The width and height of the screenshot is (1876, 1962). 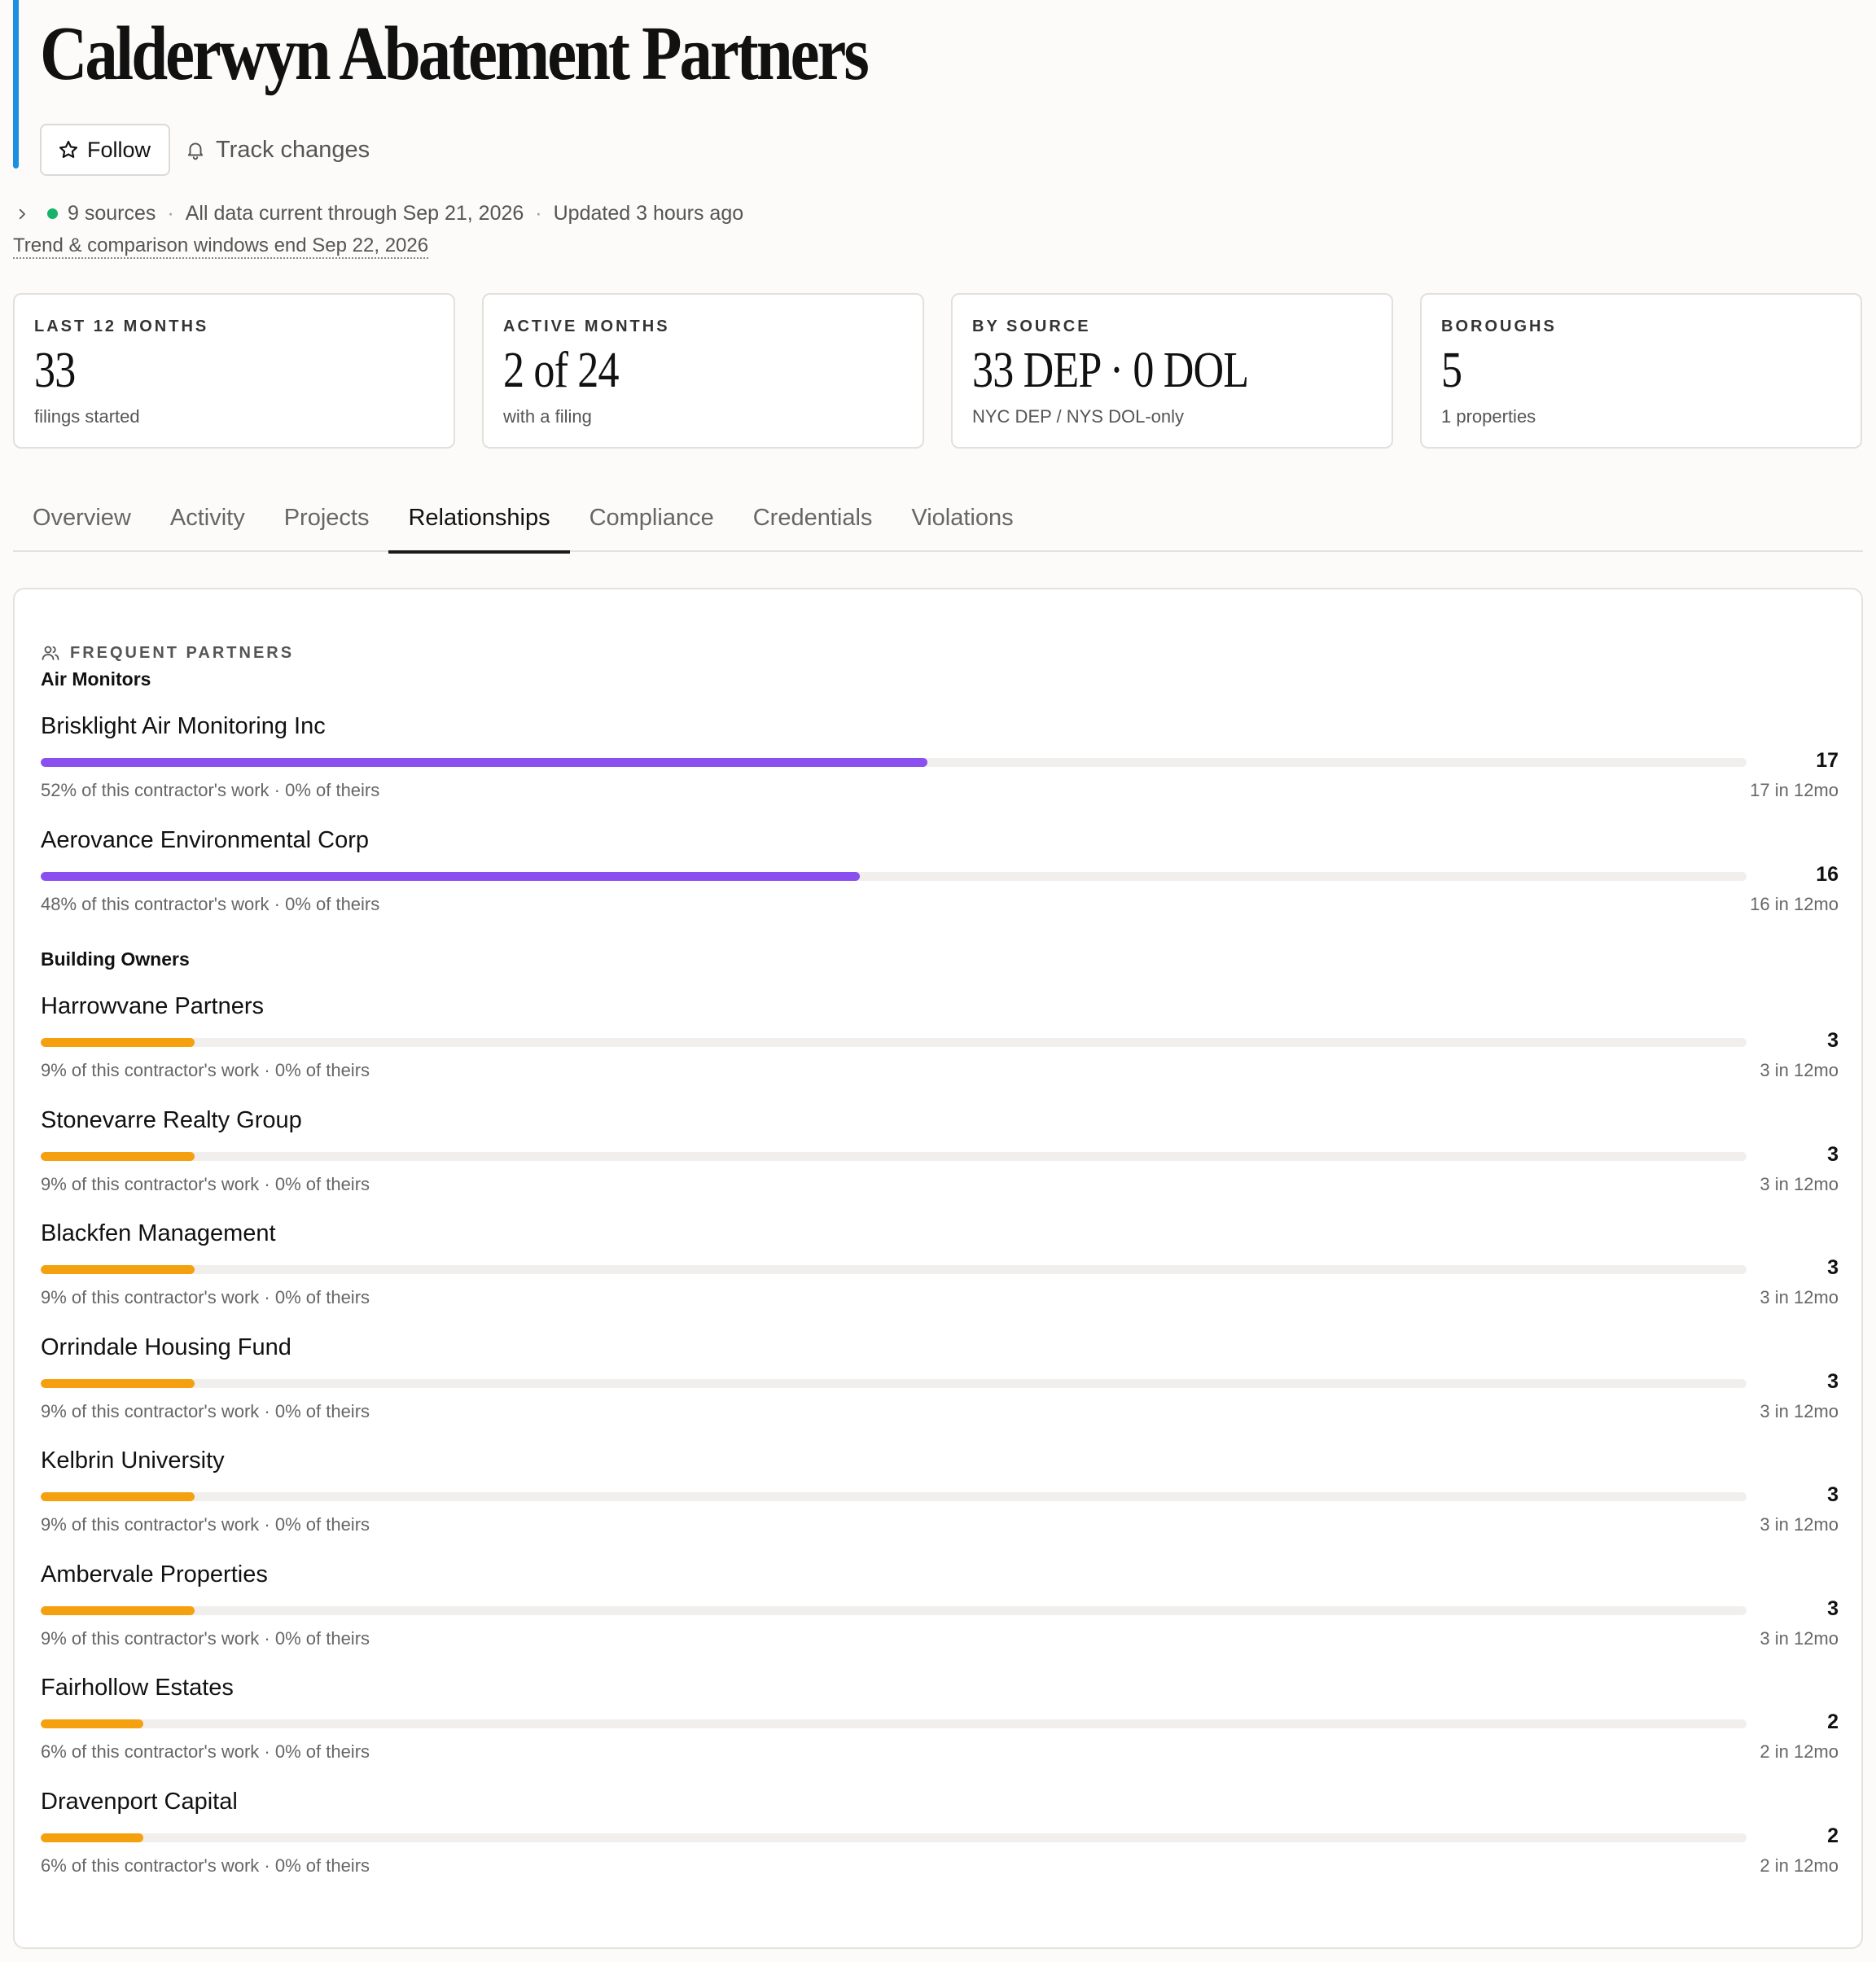 I want to click on track-changes-button: Track changes, so click(x=278, y=150).